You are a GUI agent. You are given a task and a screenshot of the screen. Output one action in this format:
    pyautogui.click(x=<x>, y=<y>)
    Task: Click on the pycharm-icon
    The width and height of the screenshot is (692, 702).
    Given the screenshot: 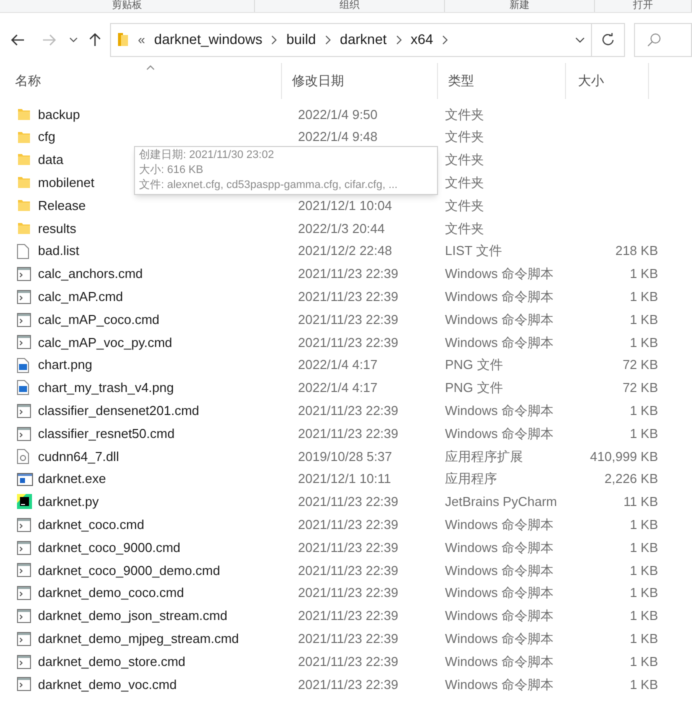 What is the action you would take?
    pyautogui.click(x=24, y=502)
    